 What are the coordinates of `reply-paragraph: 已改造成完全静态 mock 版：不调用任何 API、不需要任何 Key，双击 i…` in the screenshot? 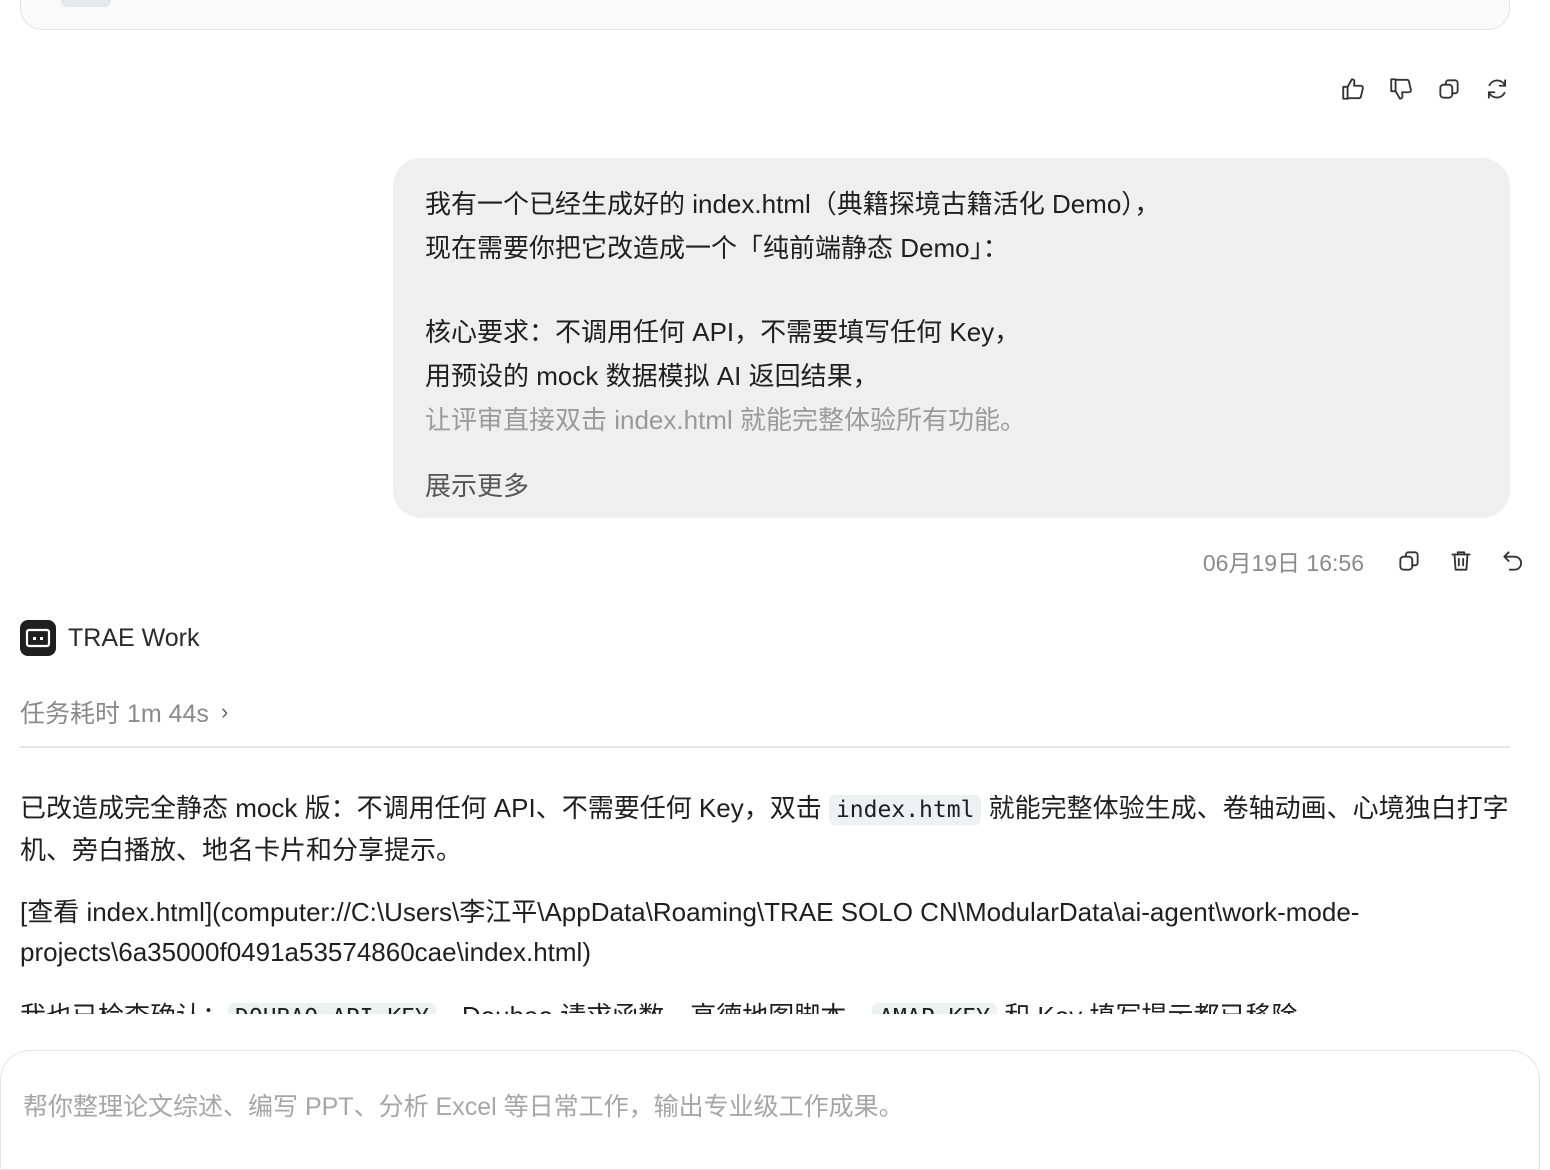 It's located at (764, 829).